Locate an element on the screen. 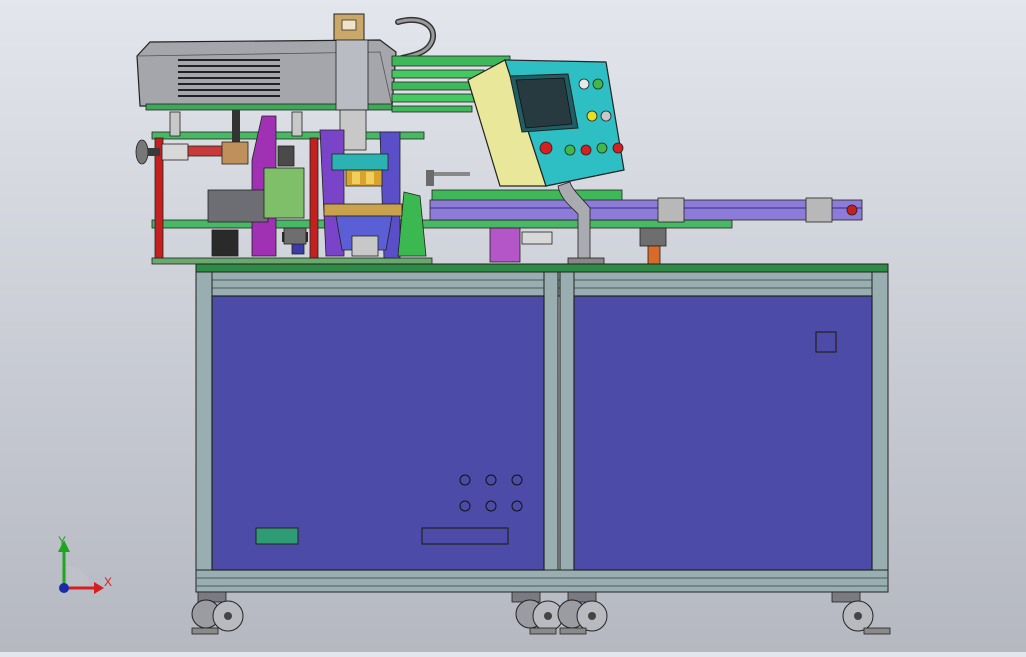  triad-y-label: Y is located at coordinates (62, 541).